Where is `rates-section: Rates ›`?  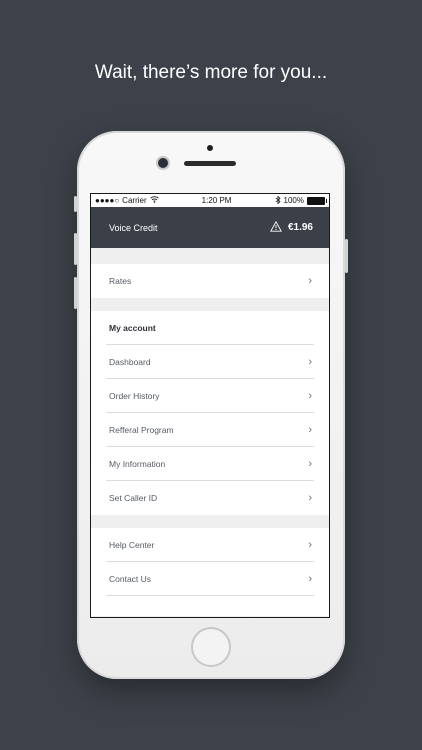 rates-section: Rates › is located at coordinates (210, 281).